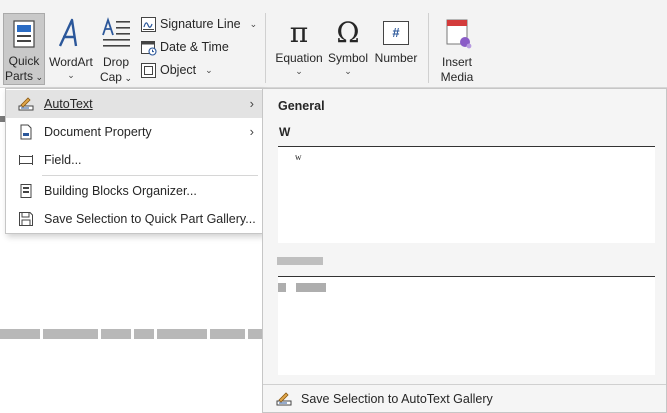 The image size is (667, 413). Describe the element at coordinates (348, 32) in the screenshot. I see `omega-icon: Ω` at that location.